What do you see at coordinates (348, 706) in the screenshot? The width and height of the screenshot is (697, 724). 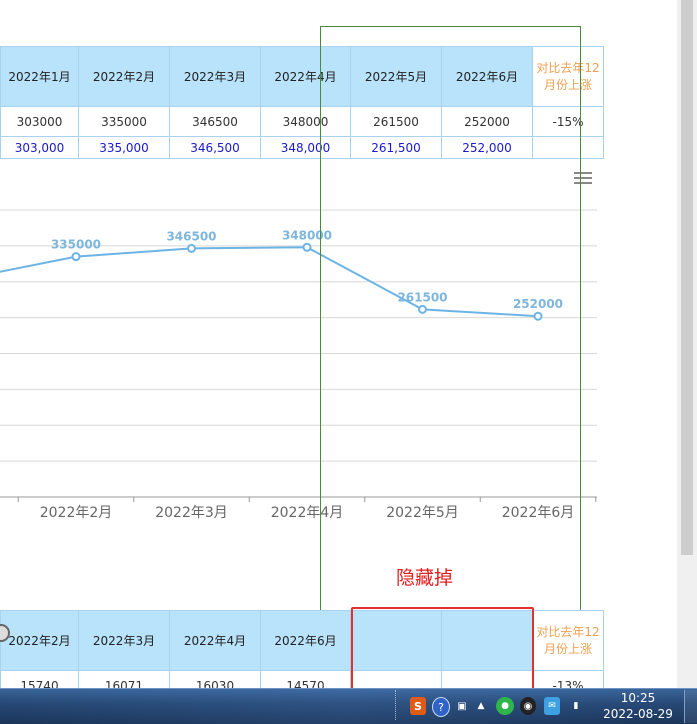 I see `taskbar` at bounding box center [348, 706].